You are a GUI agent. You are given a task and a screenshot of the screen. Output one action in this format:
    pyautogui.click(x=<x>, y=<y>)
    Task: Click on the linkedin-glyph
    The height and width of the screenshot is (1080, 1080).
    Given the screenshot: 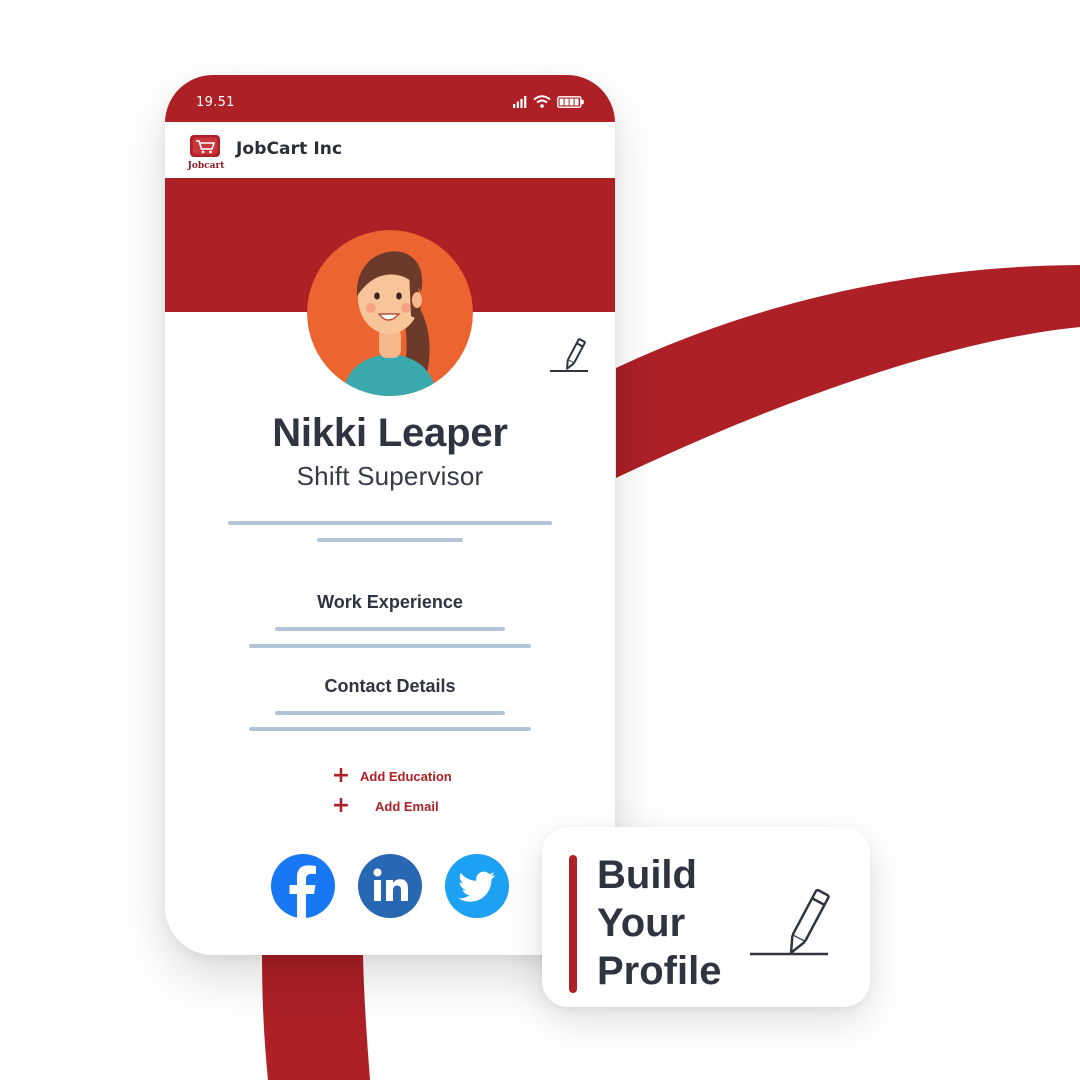 What is the action you would take?
    pyautogui.click(x=390, y=884)
    